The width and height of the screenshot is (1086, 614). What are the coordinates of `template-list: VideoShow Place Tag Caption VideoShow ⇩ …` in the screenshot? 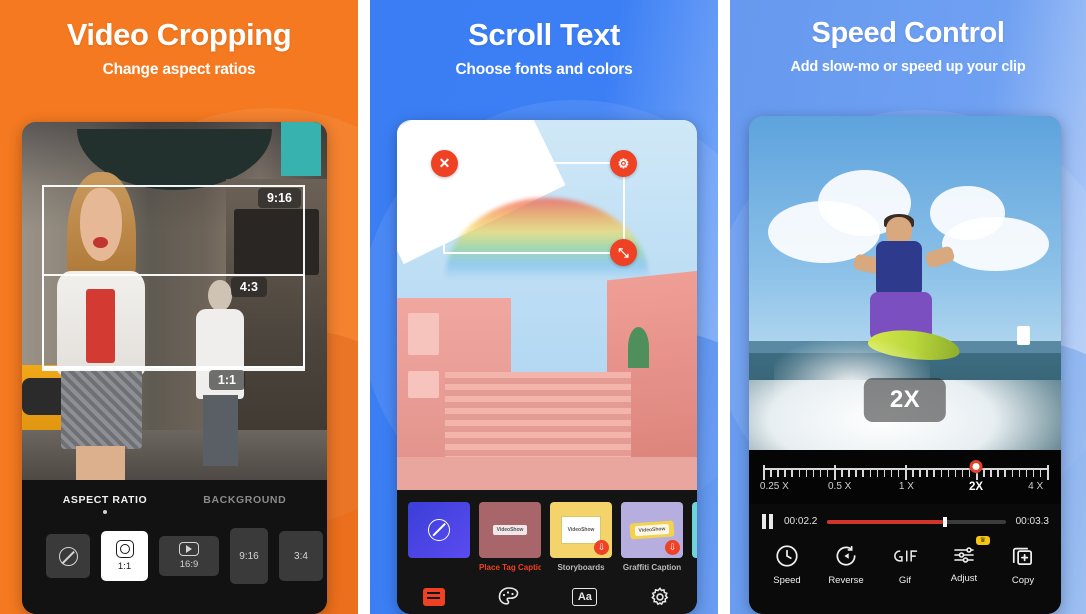 It's located at (547, 531).